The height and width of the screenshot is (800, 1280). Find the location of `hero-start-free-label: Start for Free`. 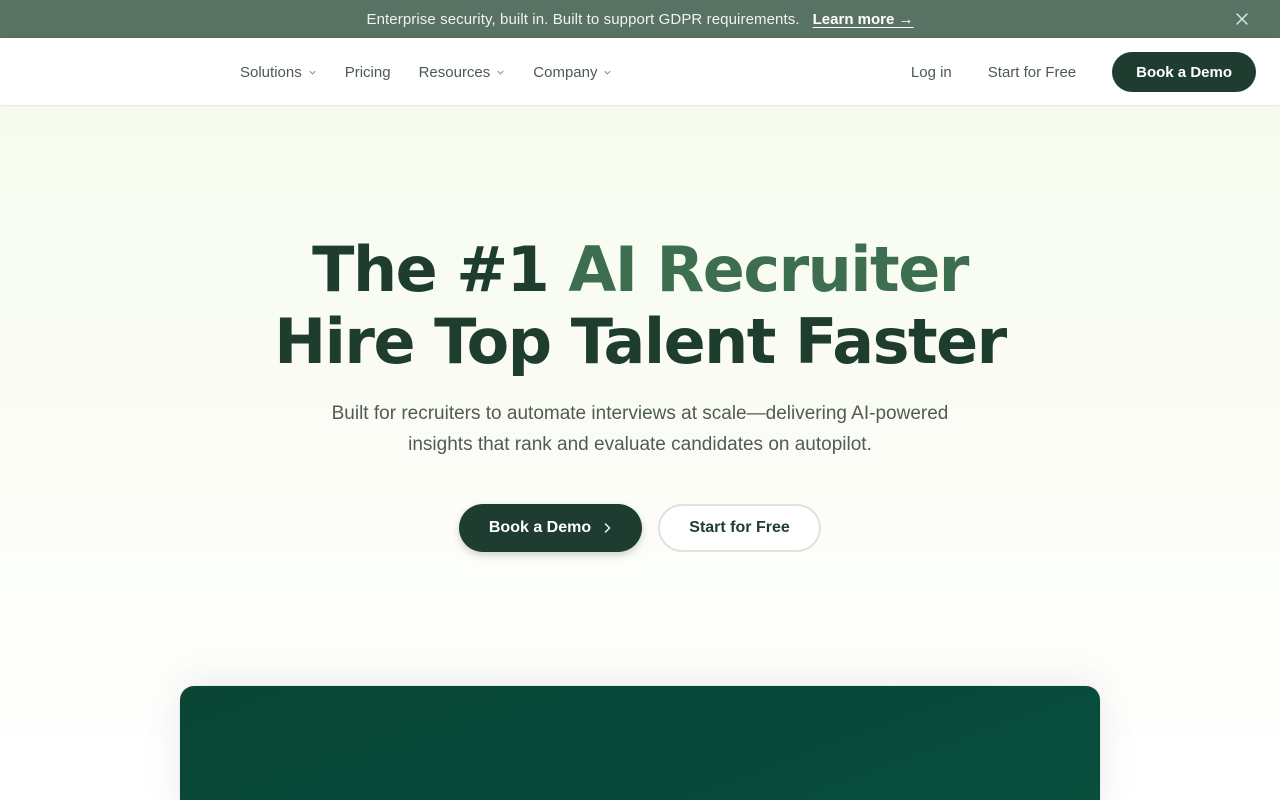

hero-start-free-label: Start for Free is located at coordinates (739, 527).